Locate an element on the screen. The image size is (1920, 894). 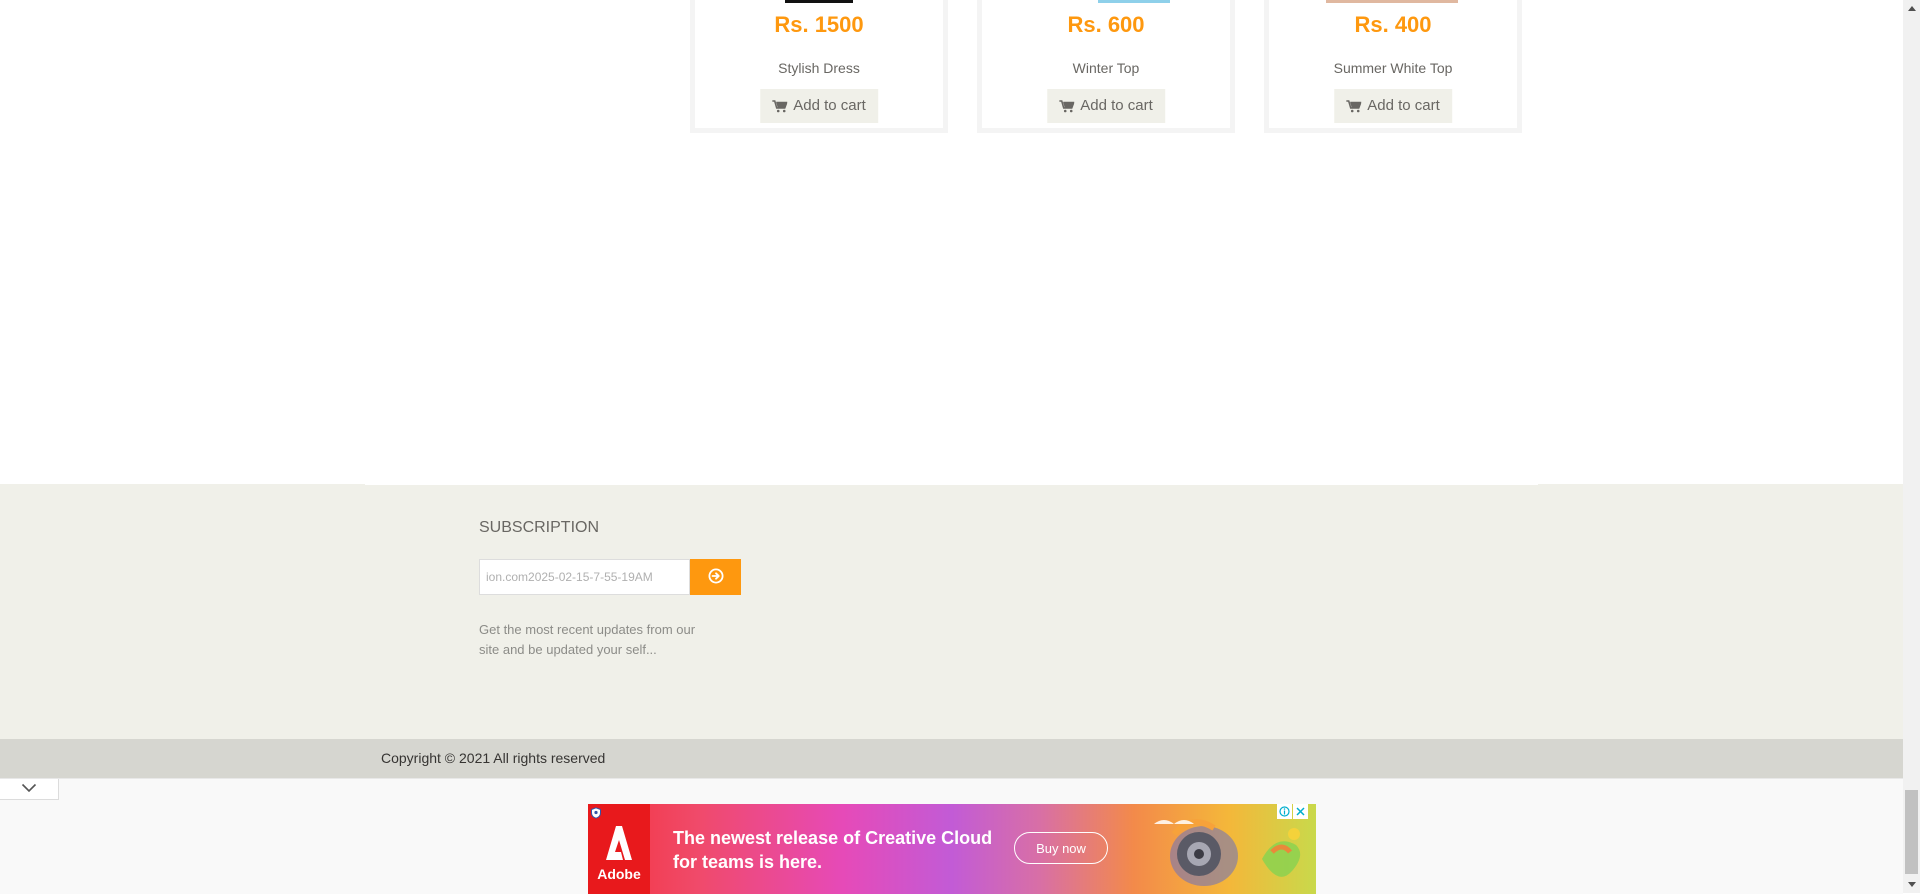
ad-buy-now-button: Buy now is located at coordinates (1061, 848).